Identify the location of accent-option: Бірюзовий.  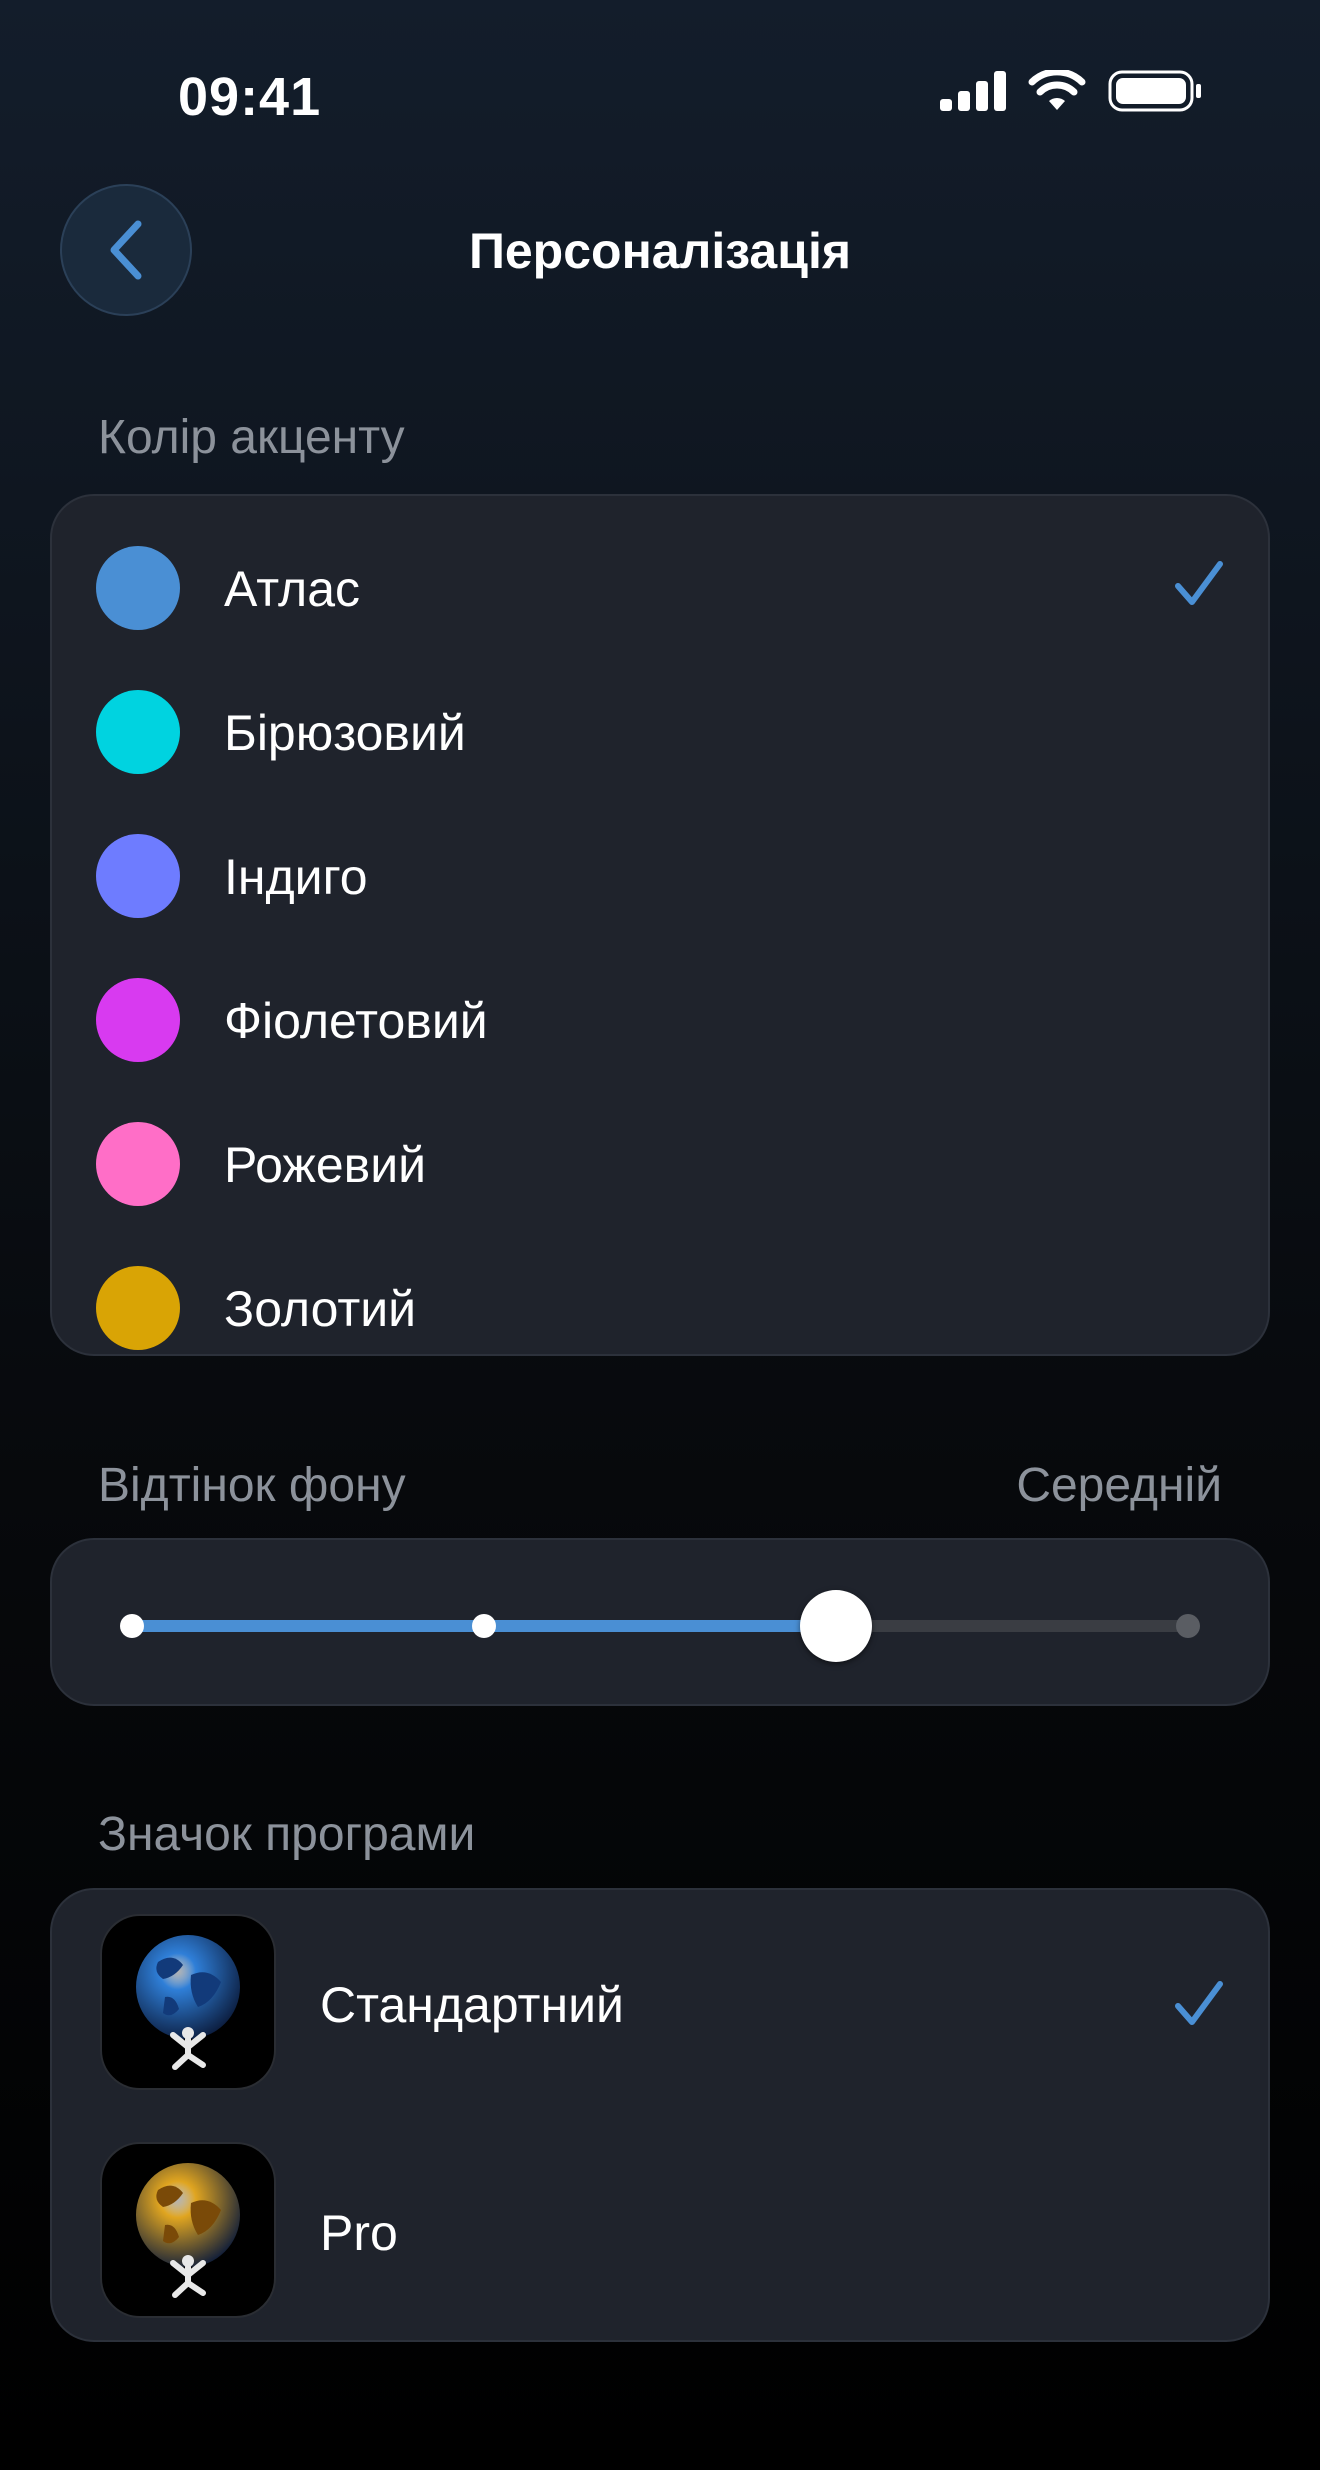
(660, 732).